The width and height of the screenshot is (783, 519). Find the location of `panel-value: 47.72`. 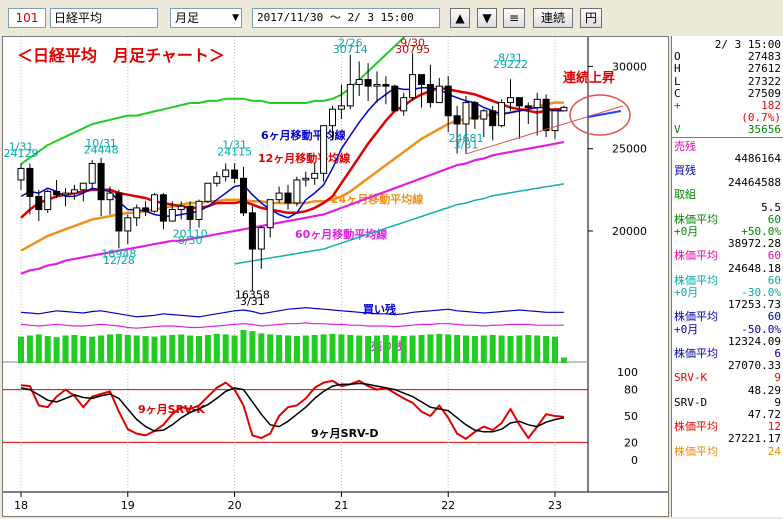

panel-value: 47.72 is located at coordinates (764, 414).